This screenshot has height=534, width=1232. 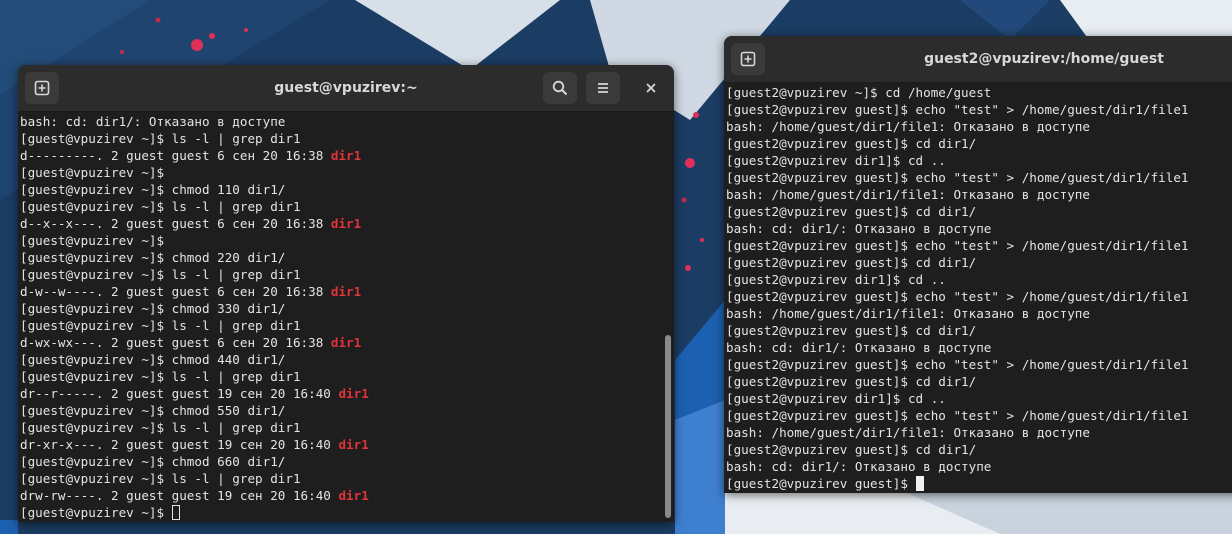 What do you see at coordinates (340, 308) in the screenshot?
I see `terminal-line: [guest@vpuzirev ~]$ chmod 330 dir1/` at bounding box center [340, 308].